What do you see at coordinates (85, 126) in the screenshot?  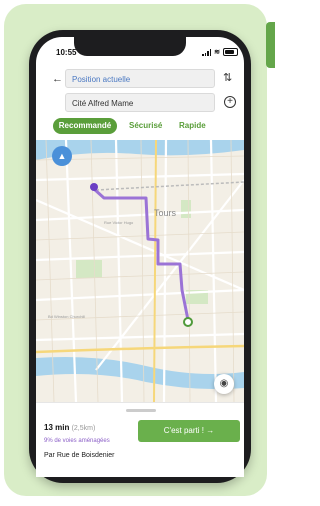 I see `tab-recommended: Recommandé` at bounding box center [85, 126].